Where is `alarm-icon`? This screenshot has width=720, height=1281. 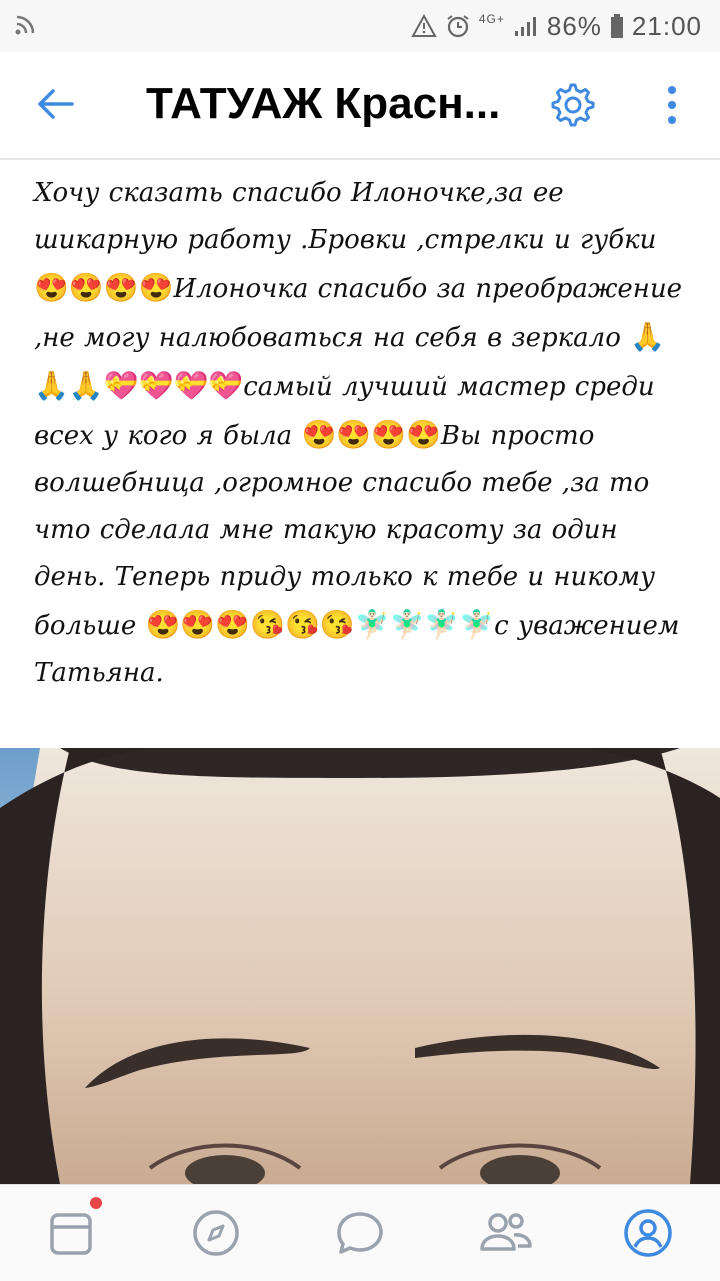 alarm-icon is located at coordinates (458, 26).